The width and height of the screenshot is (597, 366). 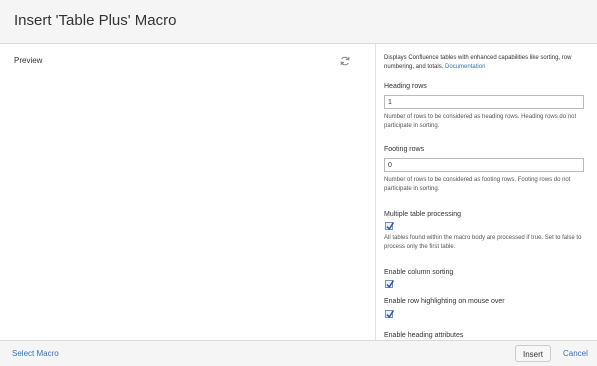 What do you see at coordinates (484, 165) in the screenshot?
I see `footing-rows-input` at bounding box center [484, 165].